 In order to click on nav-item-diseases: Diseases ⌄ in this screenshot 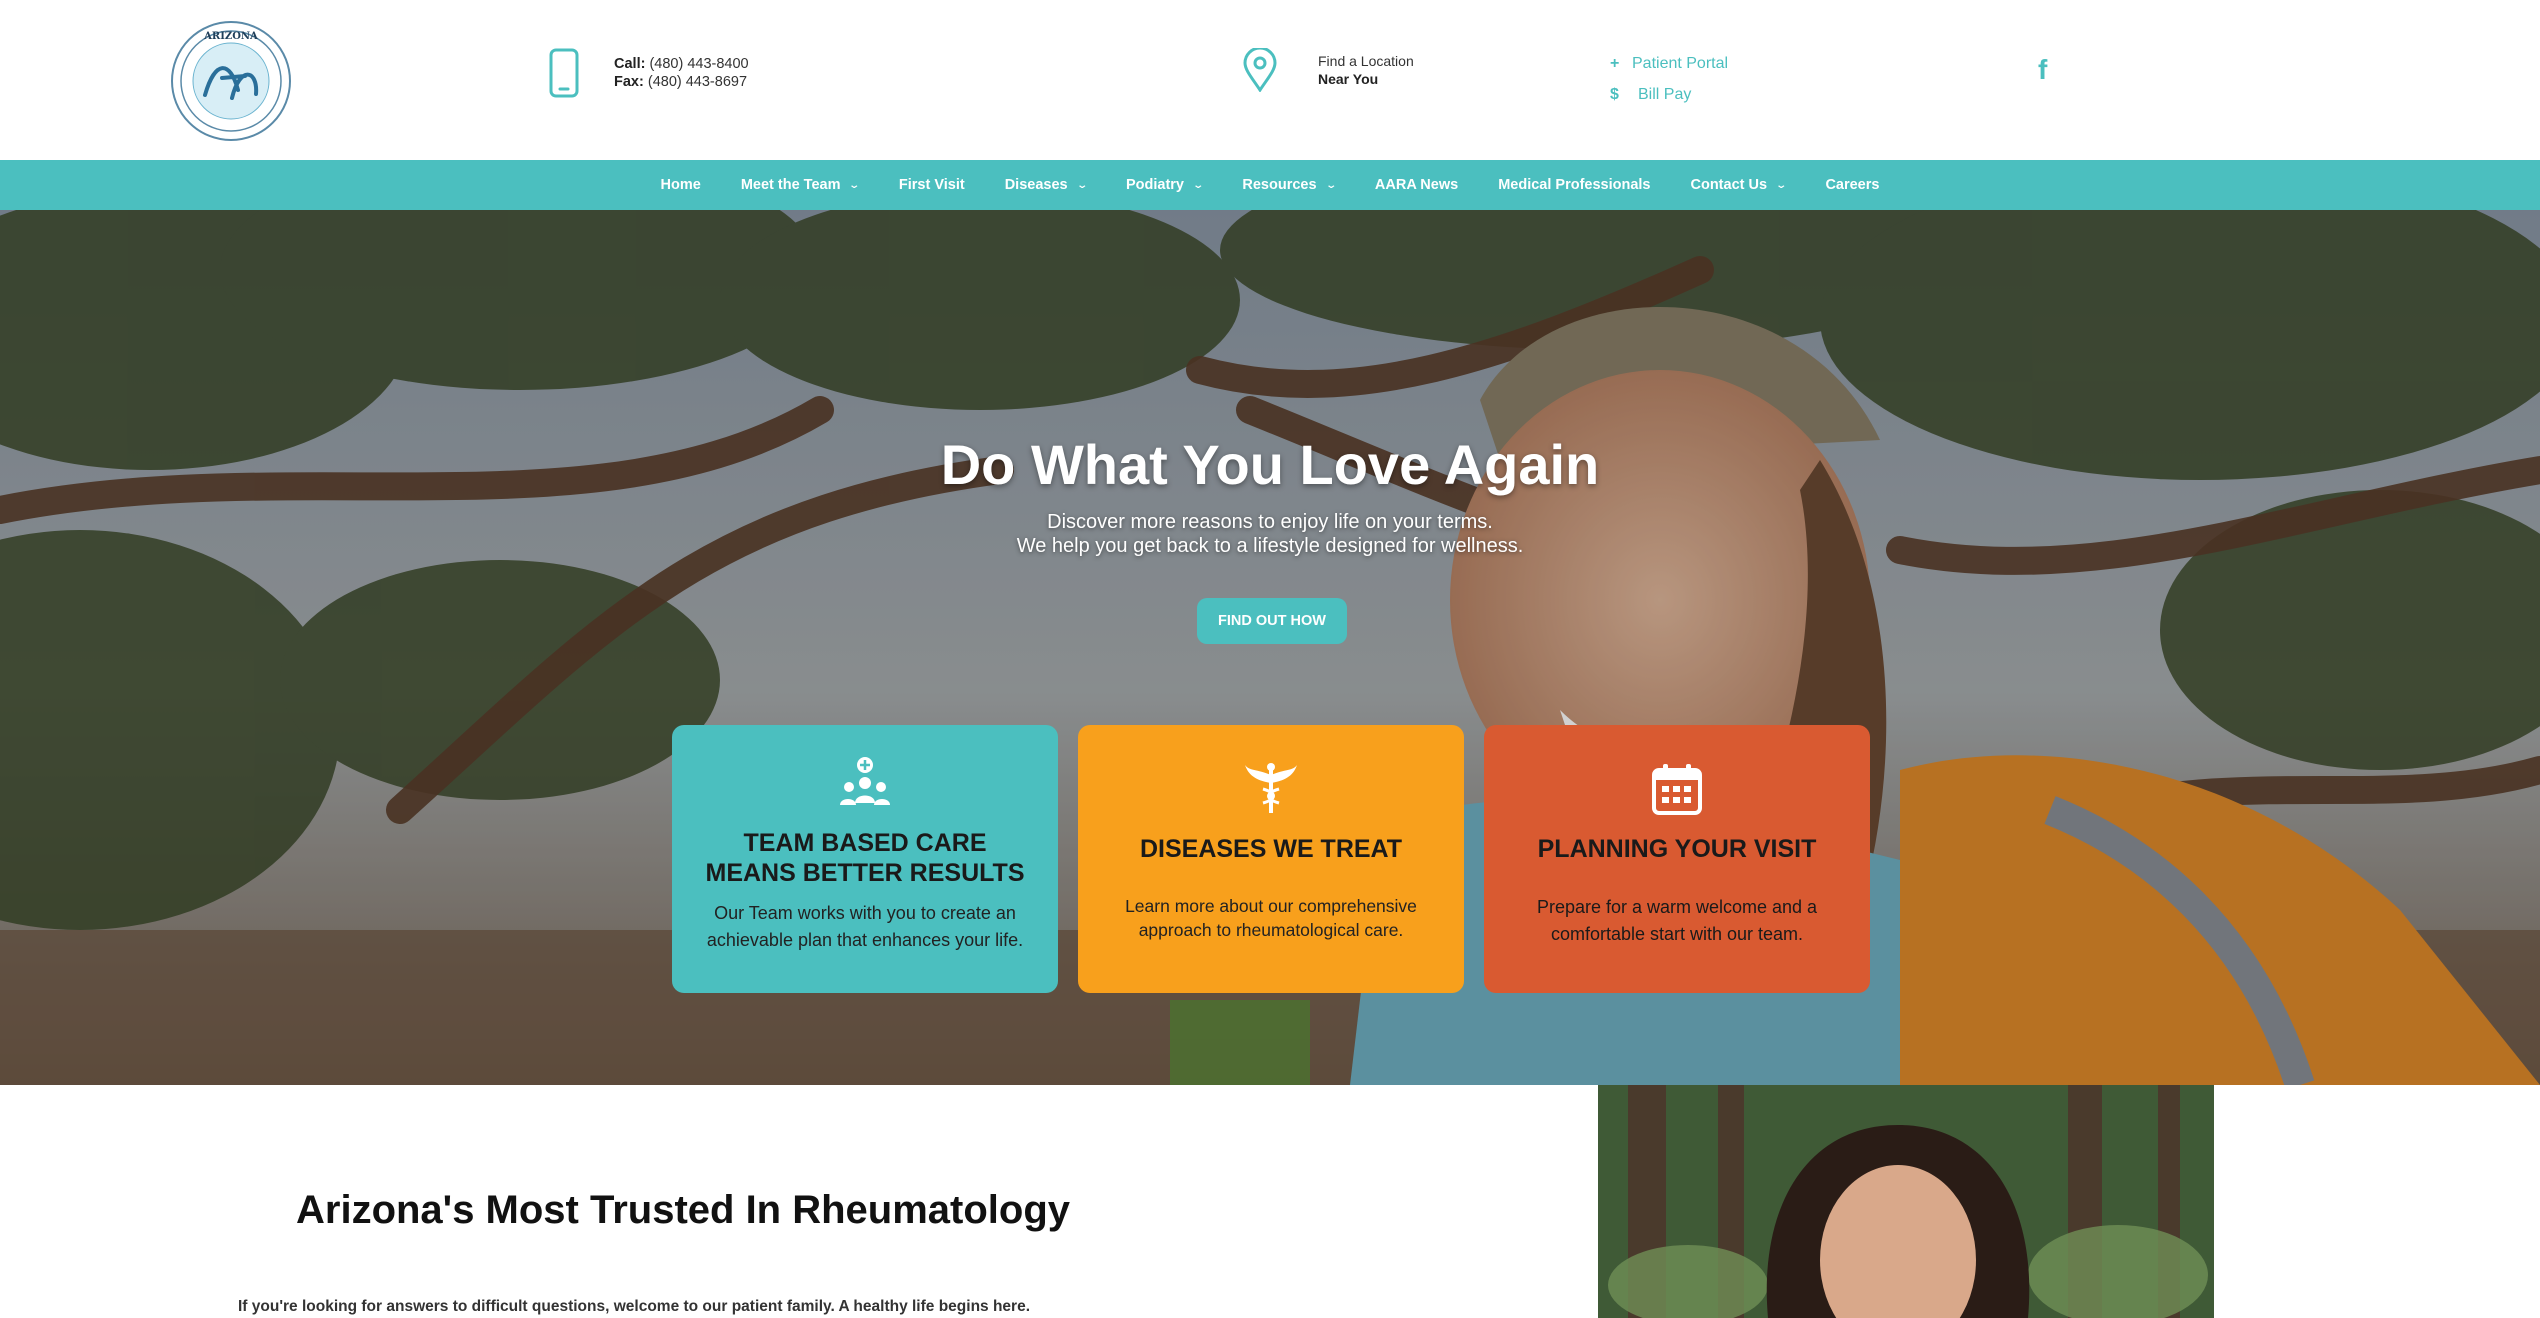, I will do `click(1046, 185)`.